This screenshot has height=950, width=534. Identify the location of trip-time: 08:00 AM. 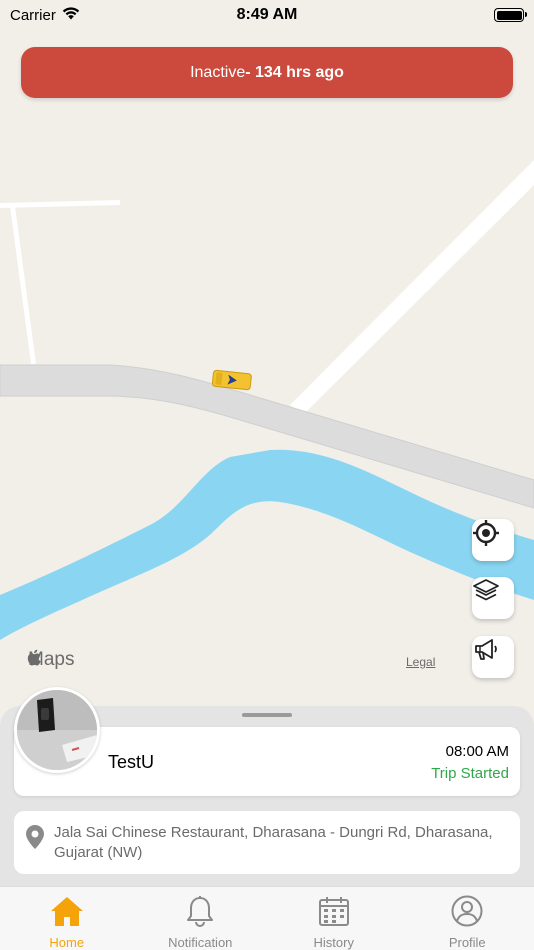
(477, 751).